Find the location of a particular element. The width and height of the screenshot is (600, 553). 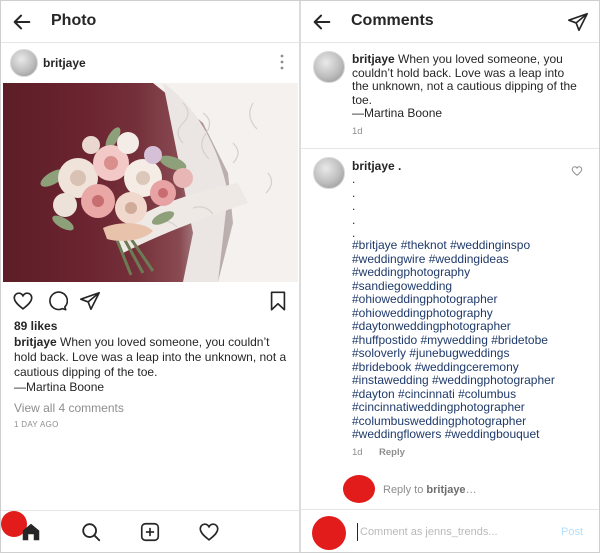

hashtag-line: #dayton #cincinnati #columbus is located at coordinates (472, 394).